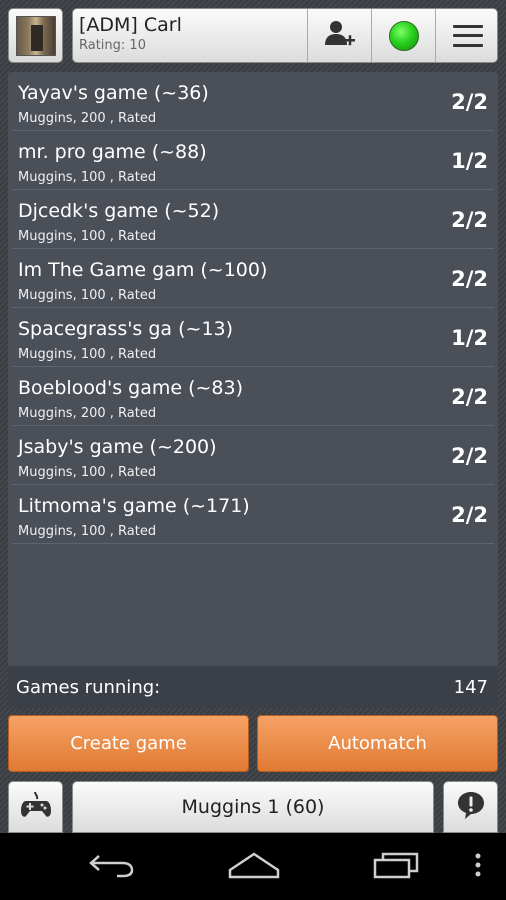  What do you see at coordinates (130, 25) in the screenshot?
I see `user-name: [ADM] Carl` at bounding box center [130, 25].